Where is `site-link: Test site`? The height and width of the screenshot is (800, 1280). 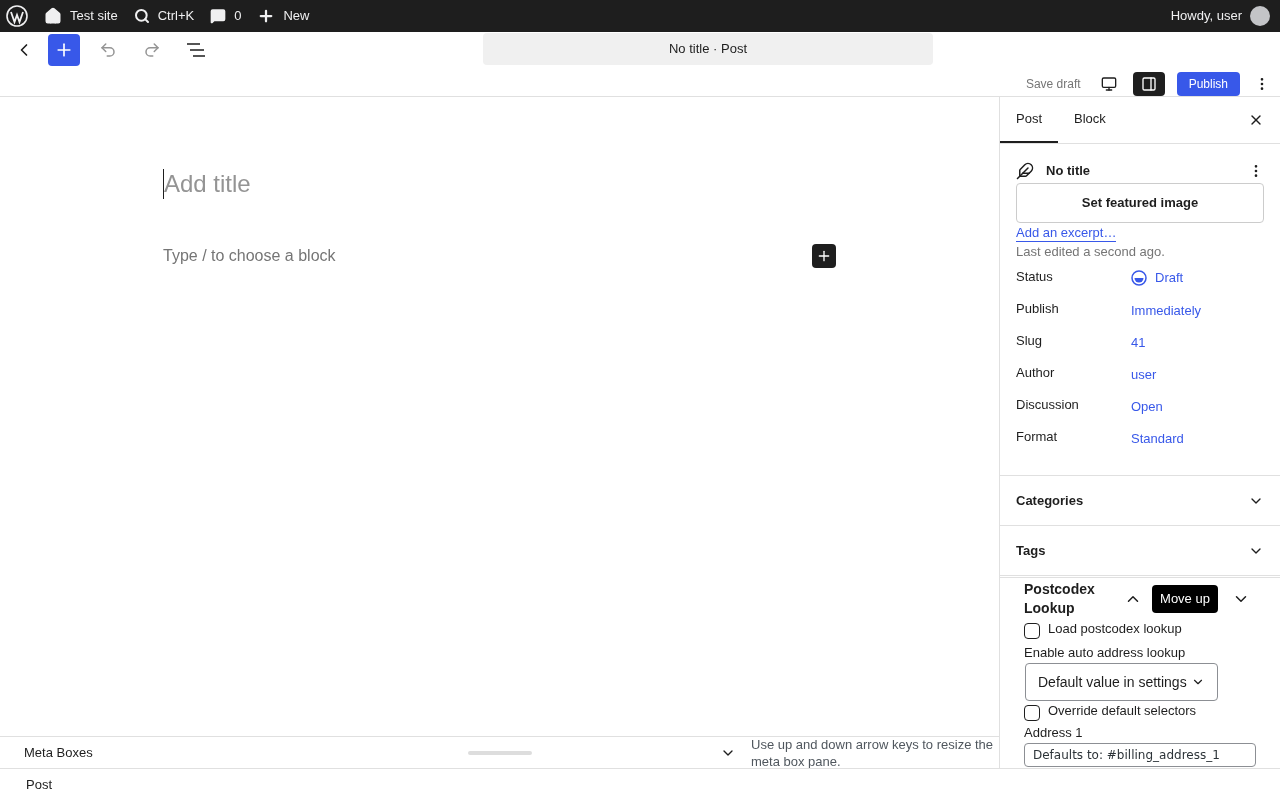 site-link: Test site is located at coordinates (81, 16).